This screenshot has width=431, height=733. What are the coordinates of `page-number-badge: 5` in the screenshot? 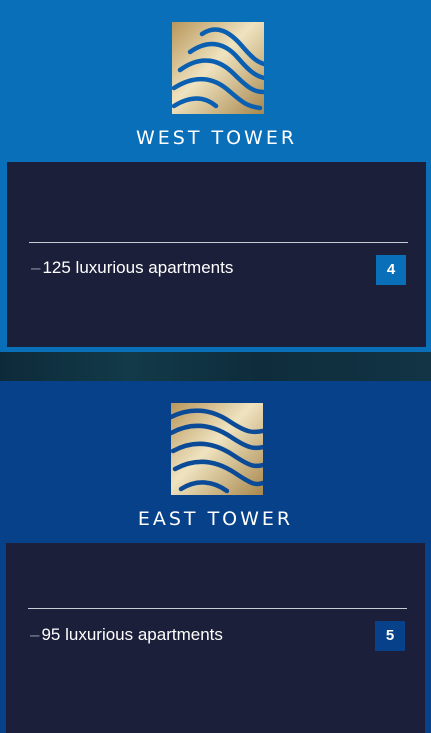 It's located at (390, 636).